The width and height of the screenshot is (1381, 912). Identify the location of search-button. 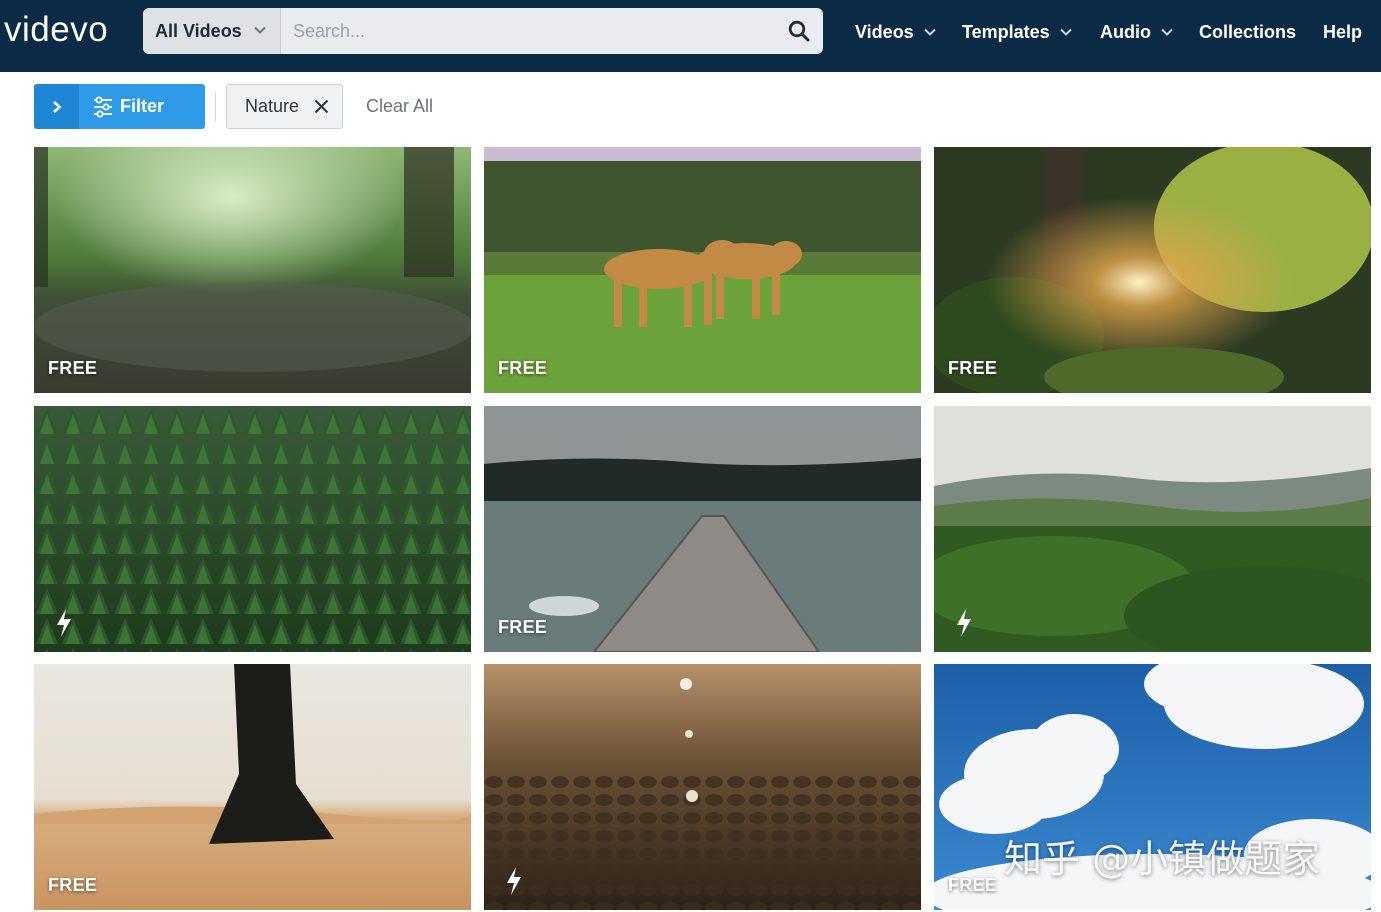
(799, 31).